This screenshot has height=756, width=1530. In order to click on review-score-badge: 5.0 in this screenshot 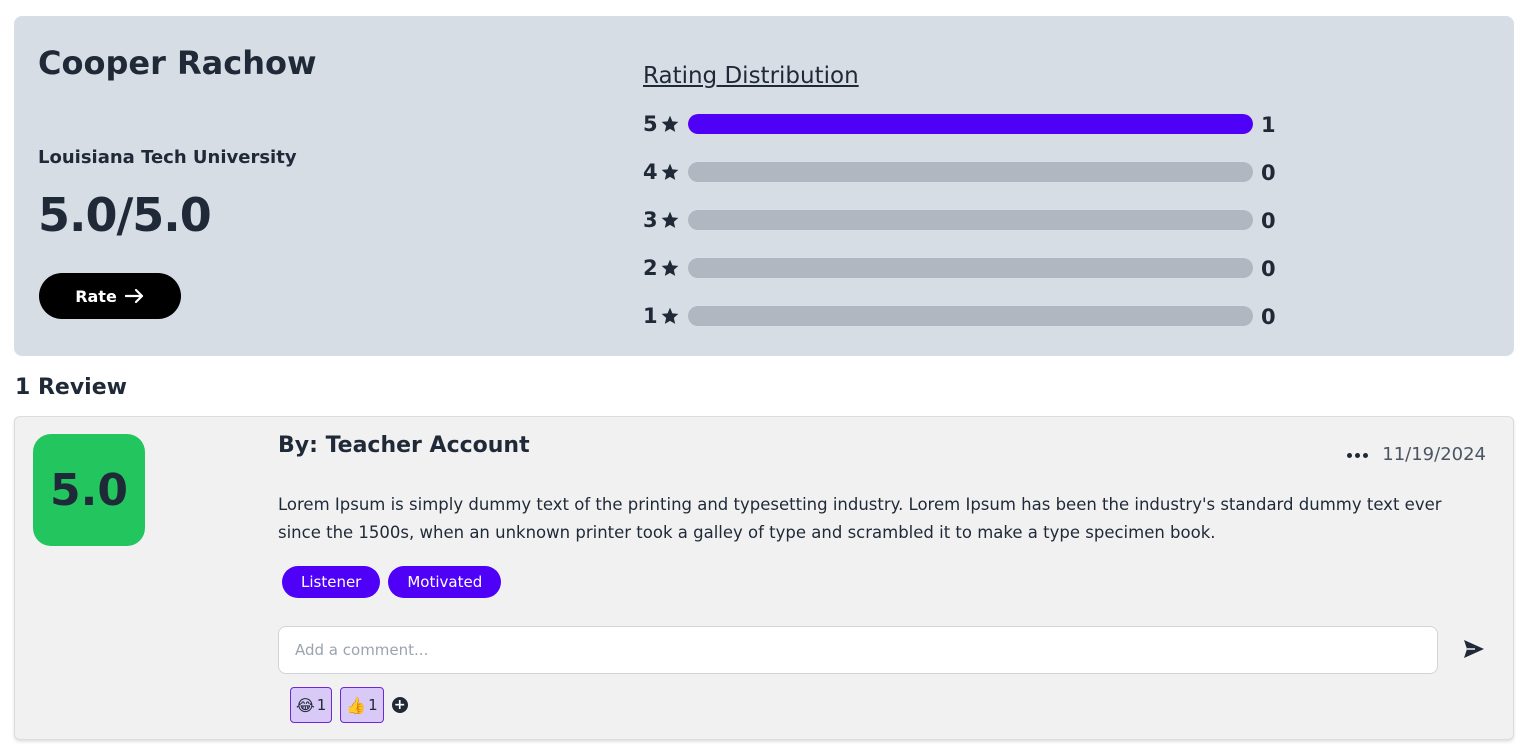, I will do `click(89, 490)`.